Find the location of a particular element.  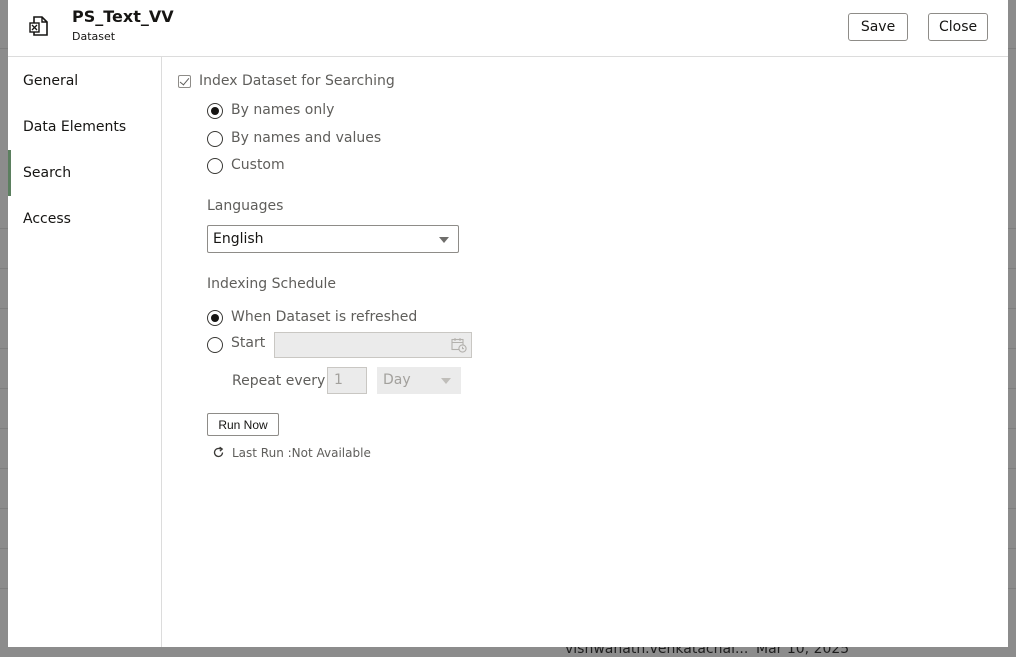

sidebar-item-search: Search is located at coordinates (84, 173).